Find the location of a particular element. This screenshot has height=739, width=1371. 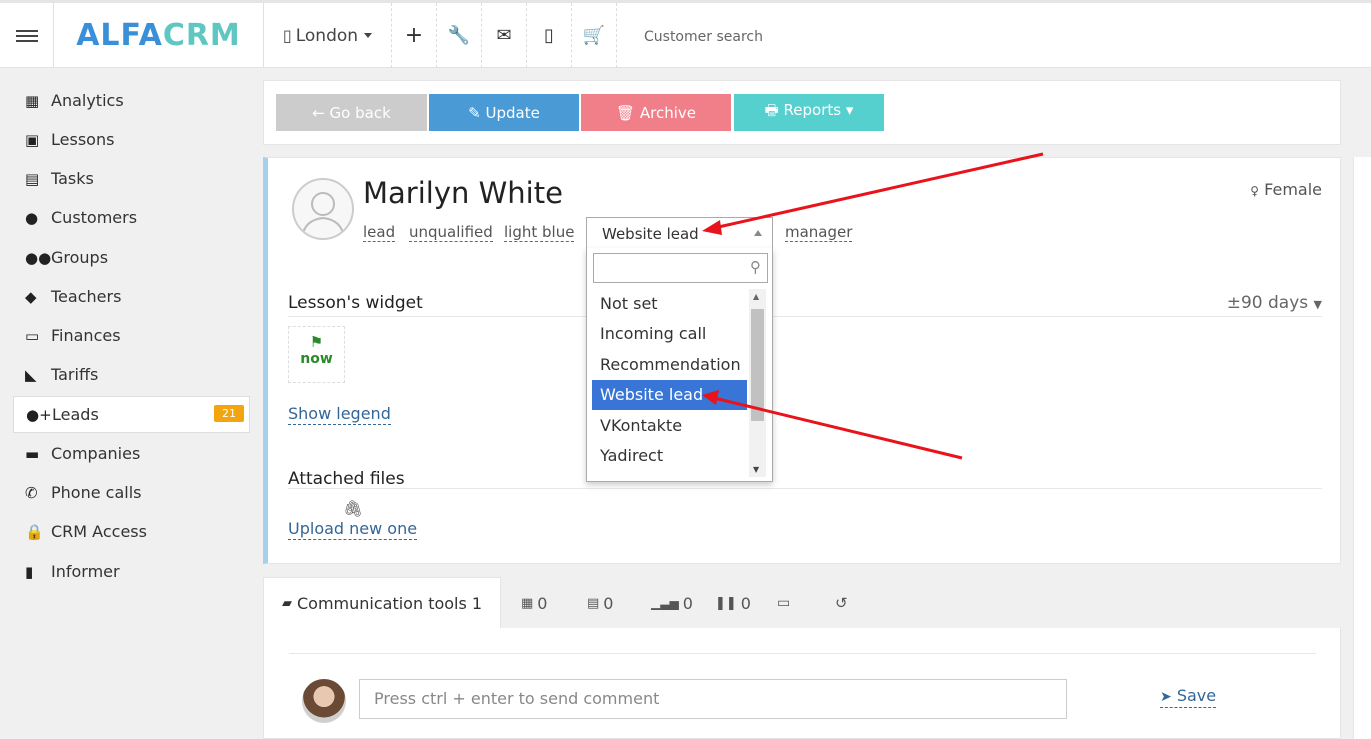

dropdown-option: VKontakte is located at coordinates (669, 426).